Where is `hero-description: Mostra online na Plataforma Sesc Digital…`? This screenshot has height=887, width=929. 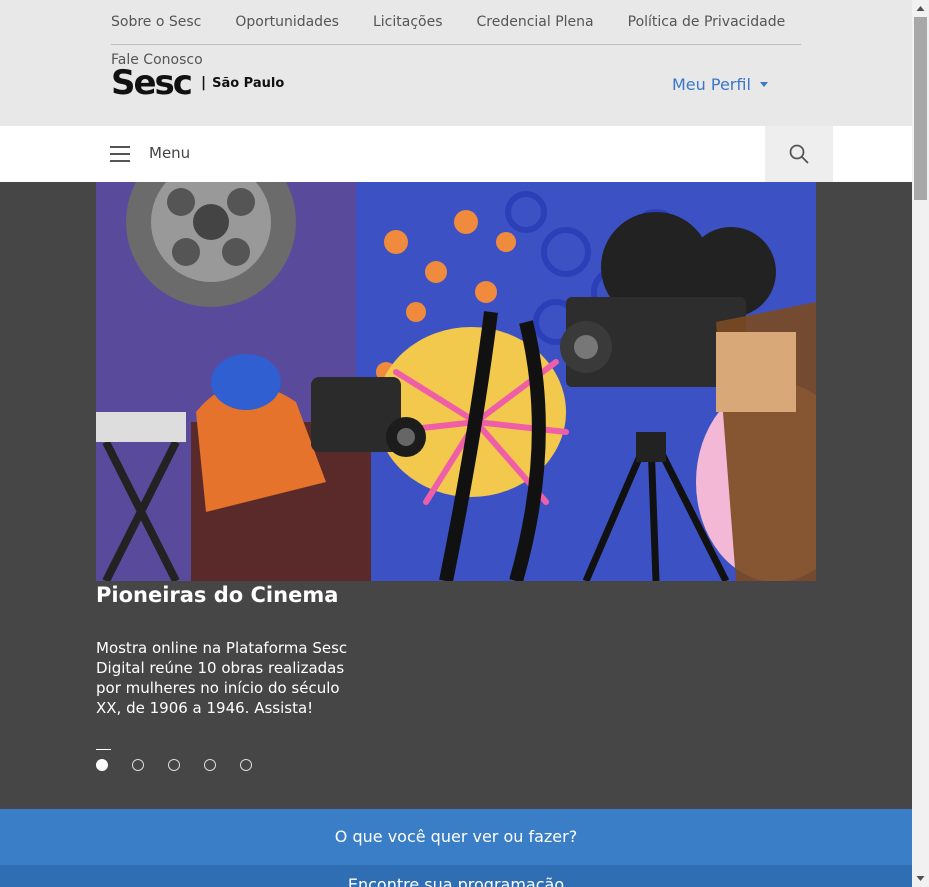 hero-description: Mostra online na Plataforma Sesc Digital… is located at coordinates (222, 678).